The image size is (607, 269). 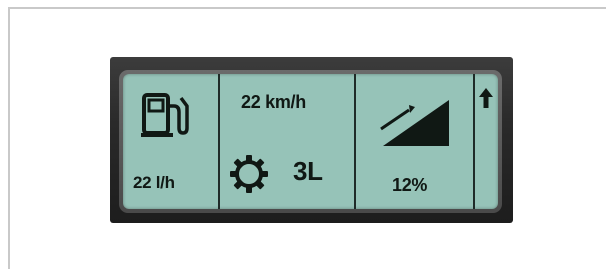 I want to click on arrow-up-icon, so click(x=486, y=98).